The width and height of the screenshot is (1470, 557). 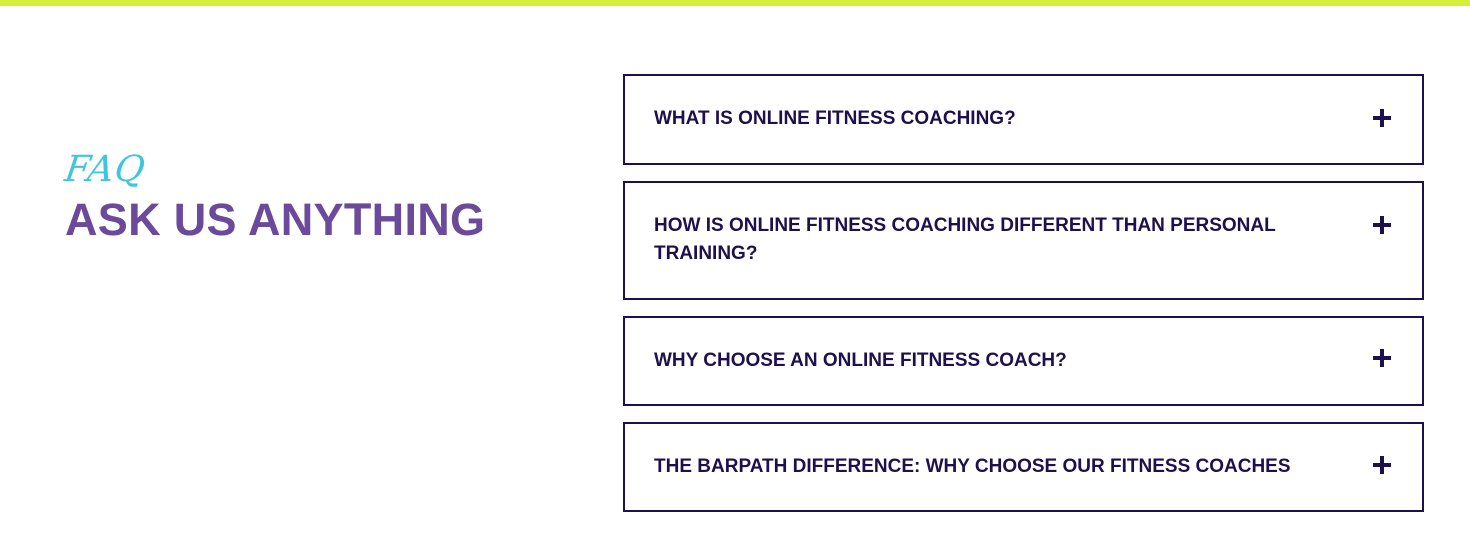 What do you see at coordinates (1023, 119) in the screenshot?
I see `faq-item-online-coaching: WHAT IS ONLINE FITNESS COACHING?` at bounding box center [1023, 119].